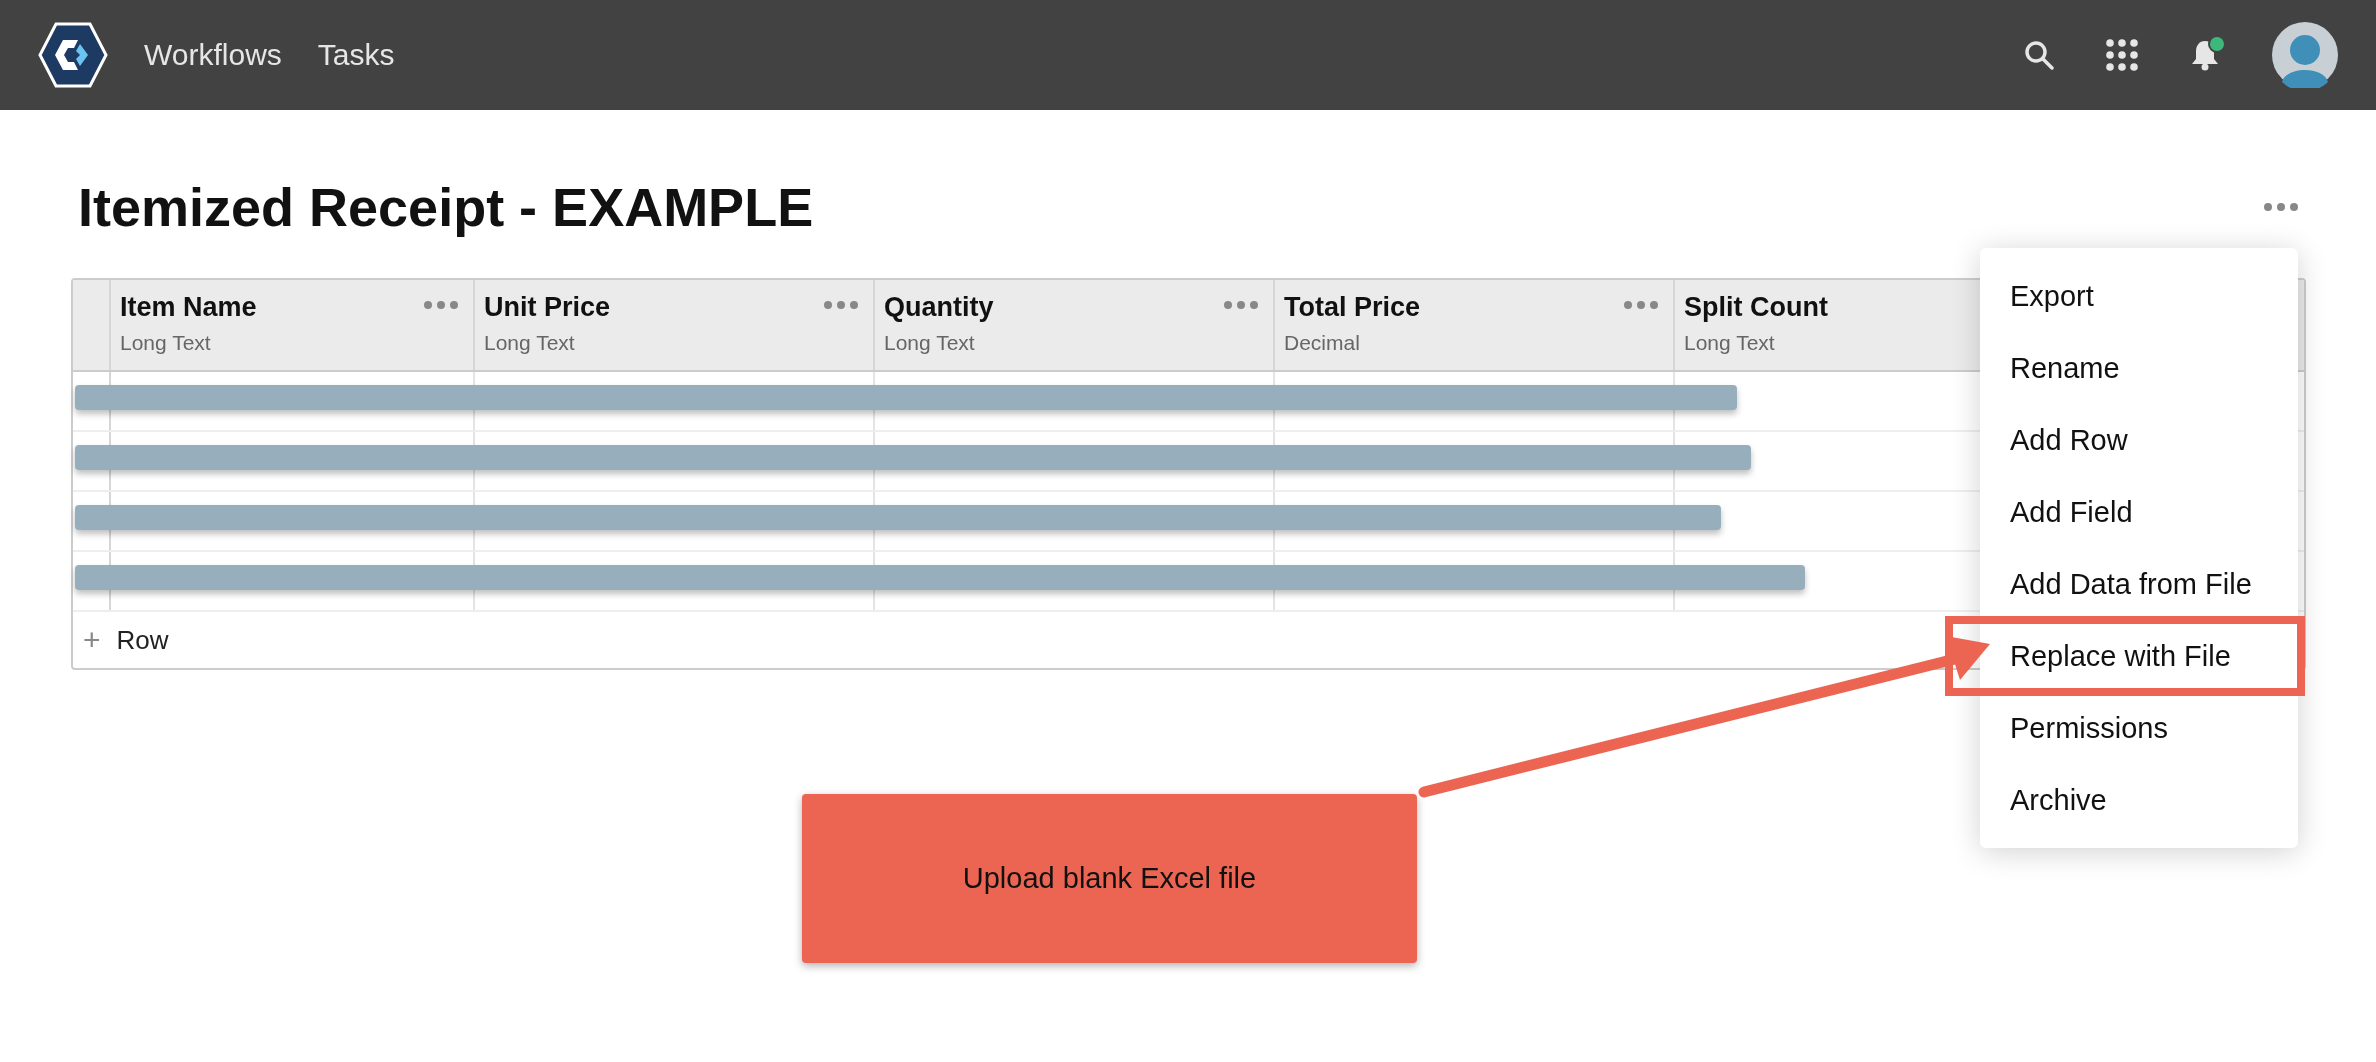 The width and height of the screenshot is (2376, 1062). I want to click on menu-item: Replace with File, so click(2125, 656).